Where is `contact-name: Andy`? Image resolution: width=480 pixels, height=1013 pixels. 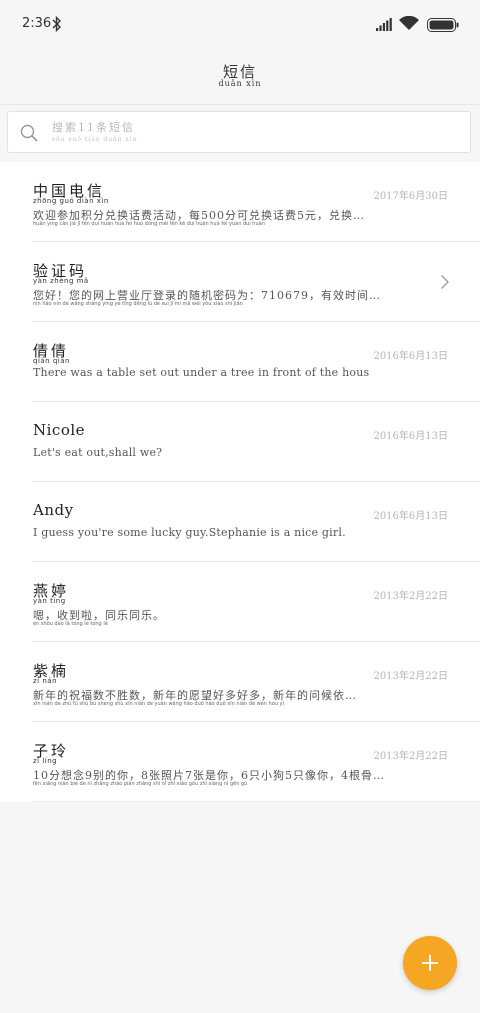
contact-name: Andy is located at coordinates (53, 510).